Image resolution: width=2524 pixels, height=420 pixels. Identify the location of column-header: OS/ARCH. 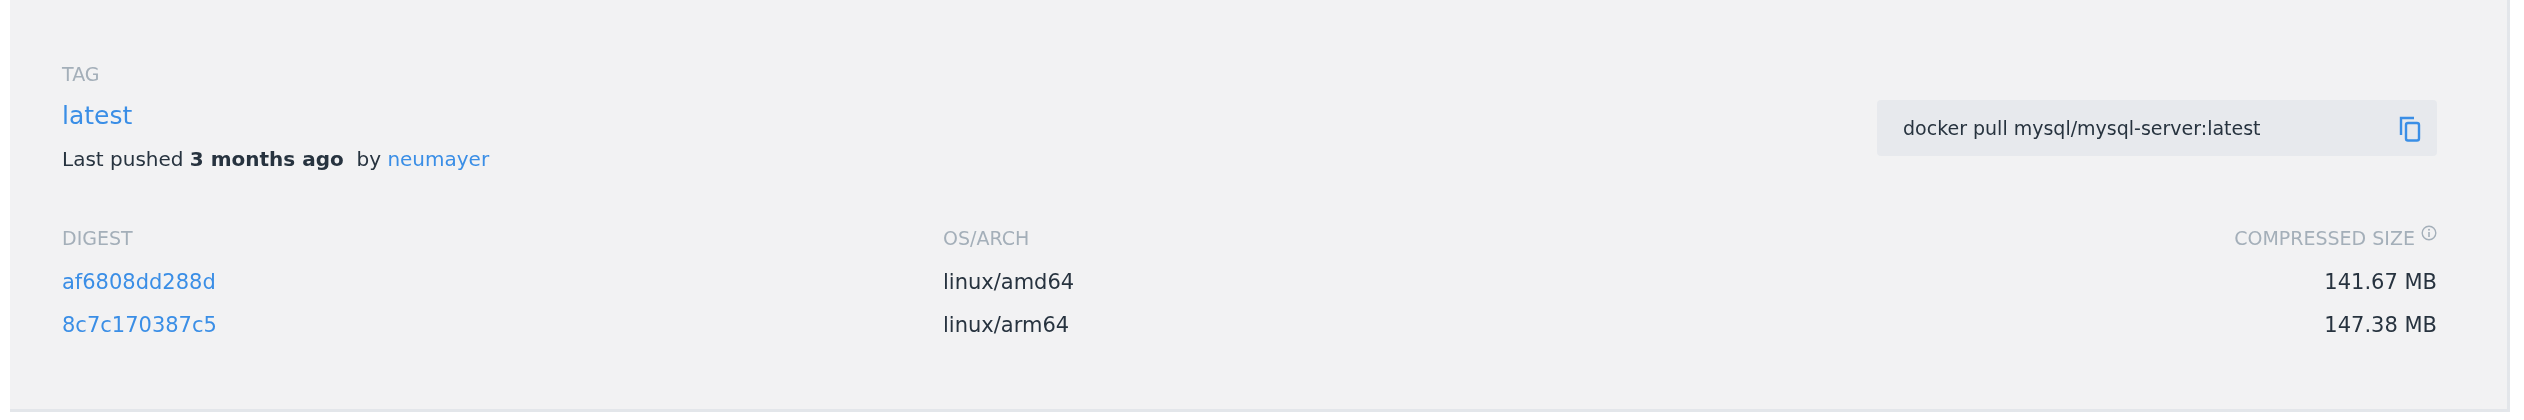
(986, 238).